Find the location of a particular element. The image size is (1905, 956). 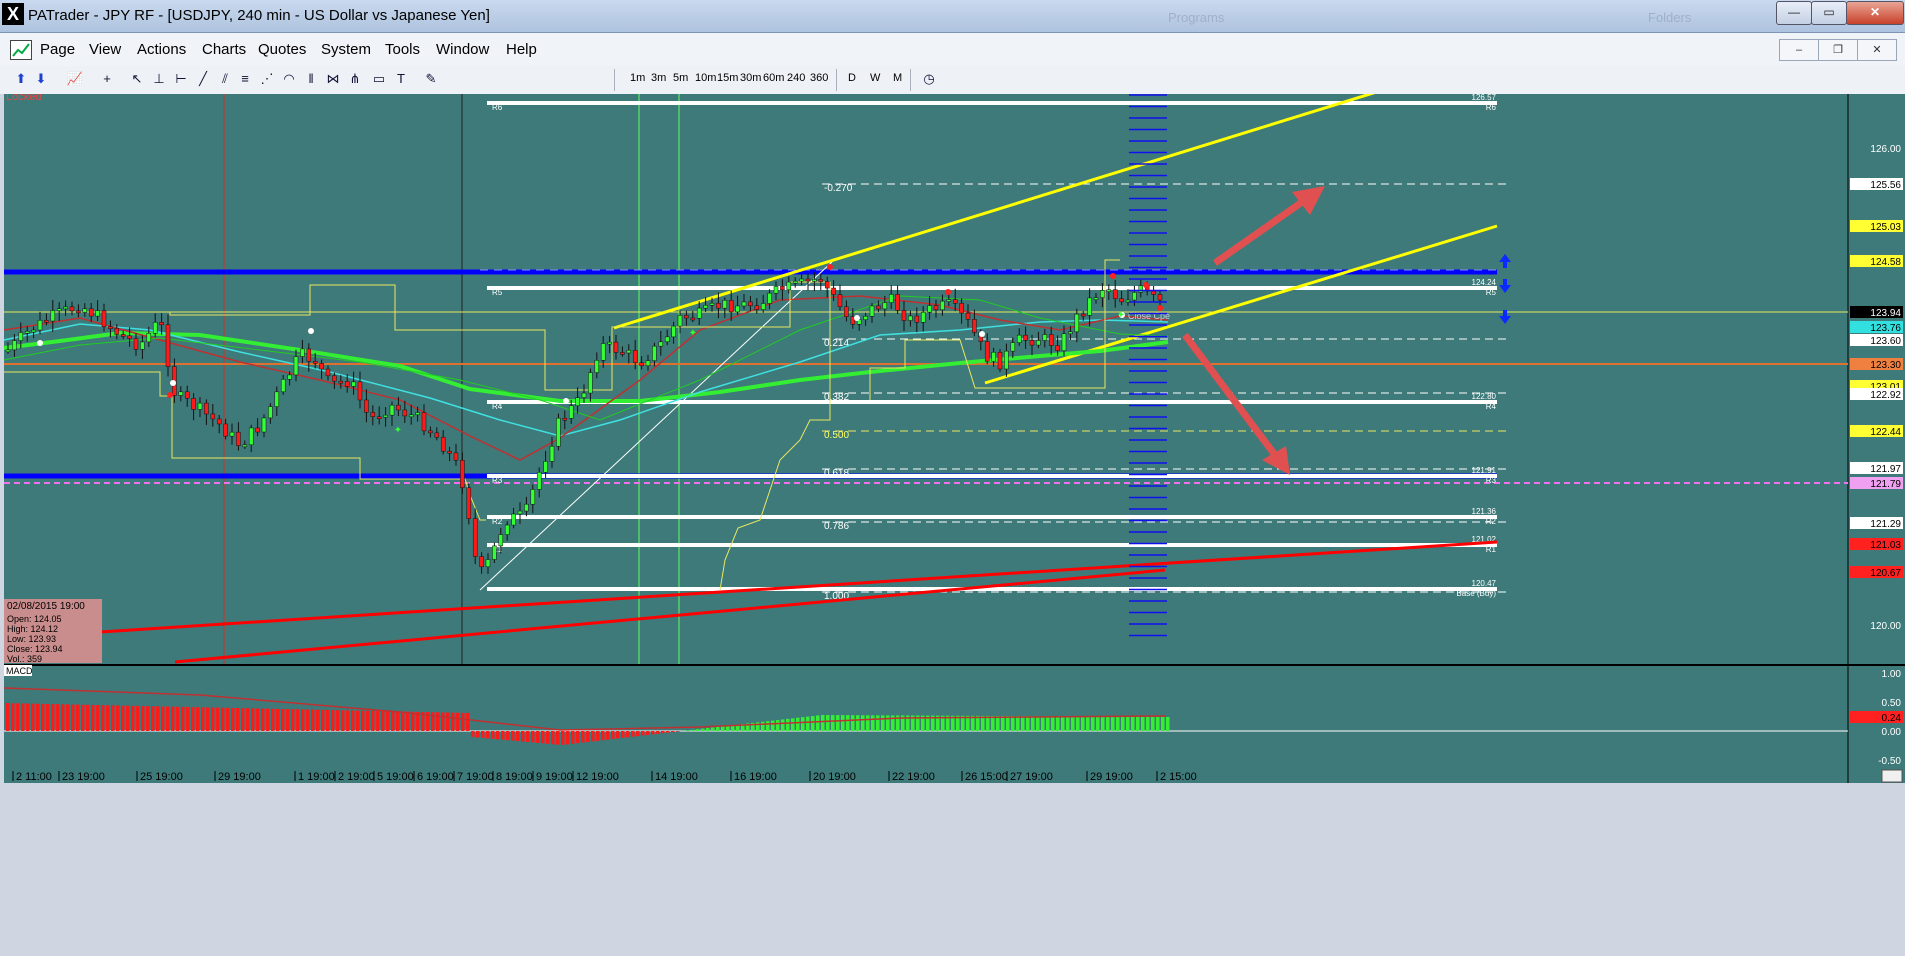

timeframe-3m-button: 3m is located at coordinates (658, 78).